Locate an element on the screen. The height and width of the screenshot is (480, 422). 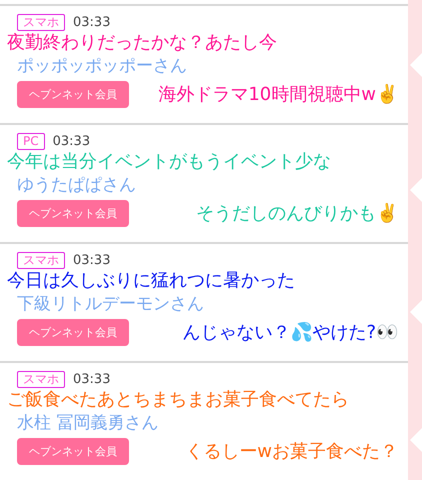
caption-text: んじゃない？💦やけた?👀 is located at coordinates (290, 332).